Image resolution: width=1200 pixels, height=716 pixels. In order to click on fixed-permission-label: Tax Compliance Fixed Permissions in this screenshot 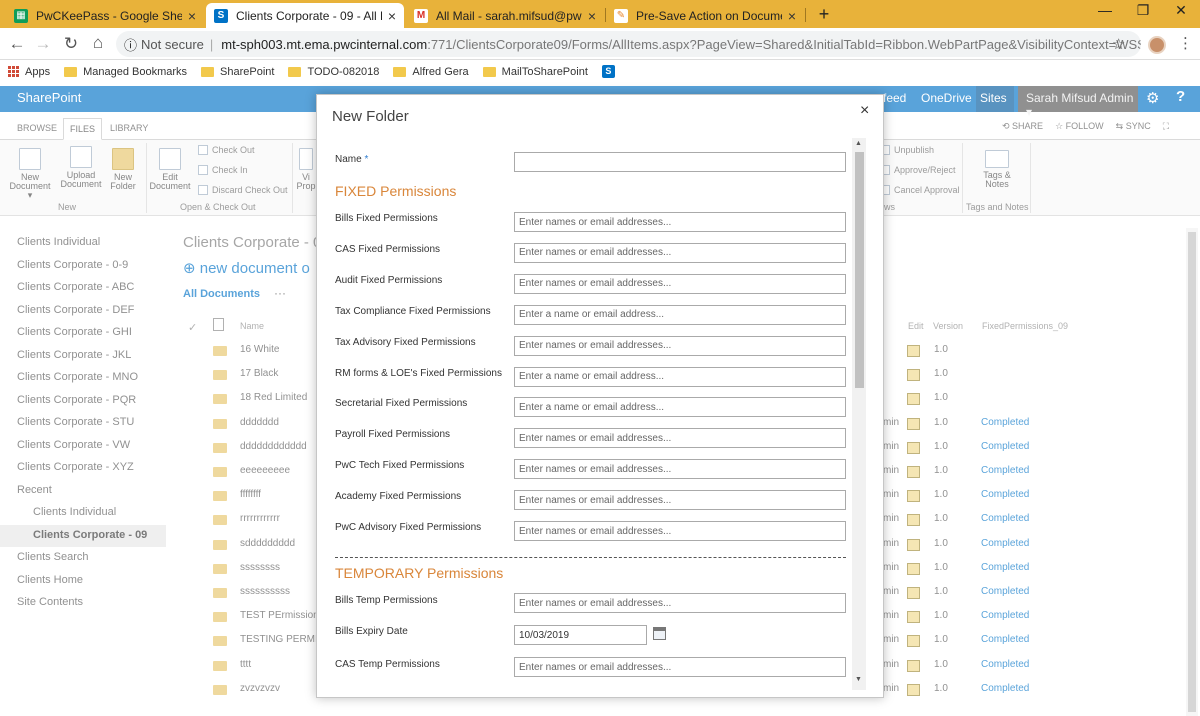, I will do `click(413, 311)`.